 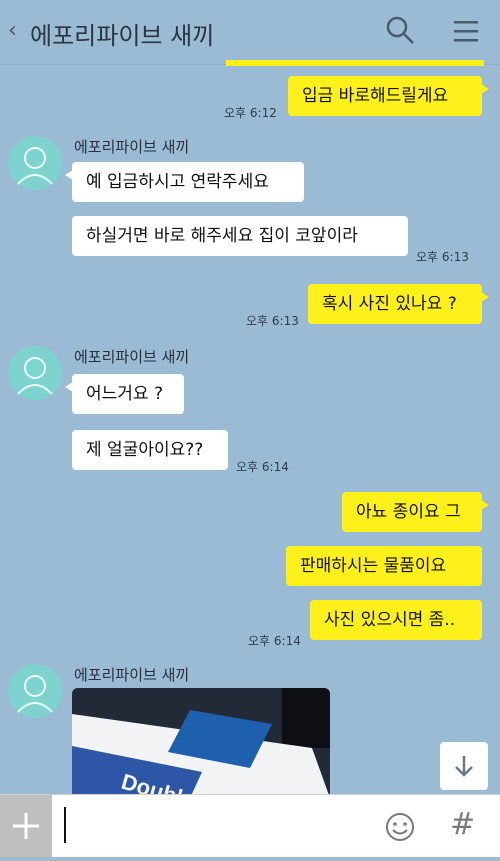 I want to click on their-message: 예 입금하시고 연락주세요, so click(x=184, y=182).